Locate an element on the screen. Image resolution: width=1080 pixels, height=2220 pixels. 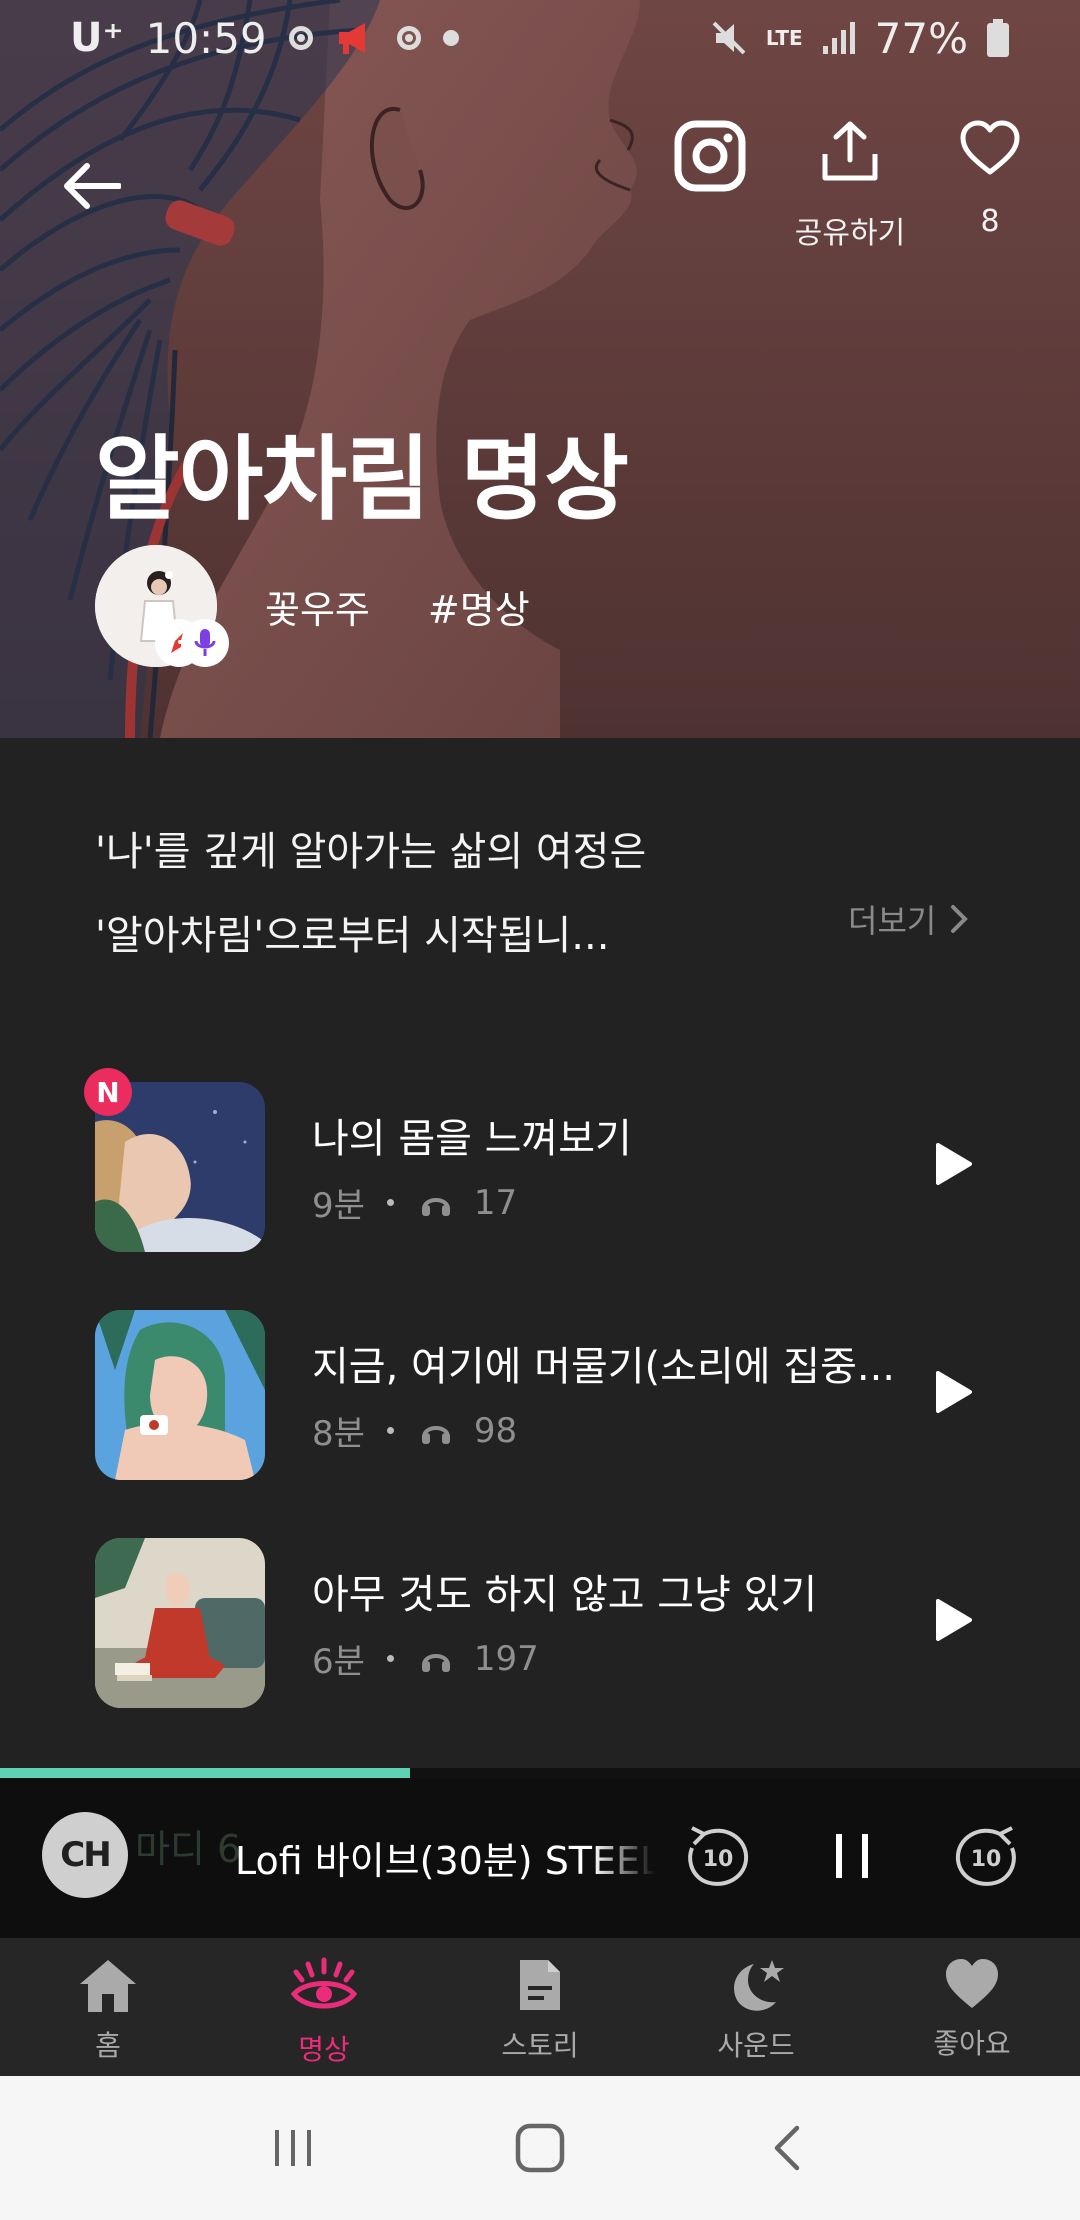
share-button: 공유하기 is located at coordinates (850, 186).